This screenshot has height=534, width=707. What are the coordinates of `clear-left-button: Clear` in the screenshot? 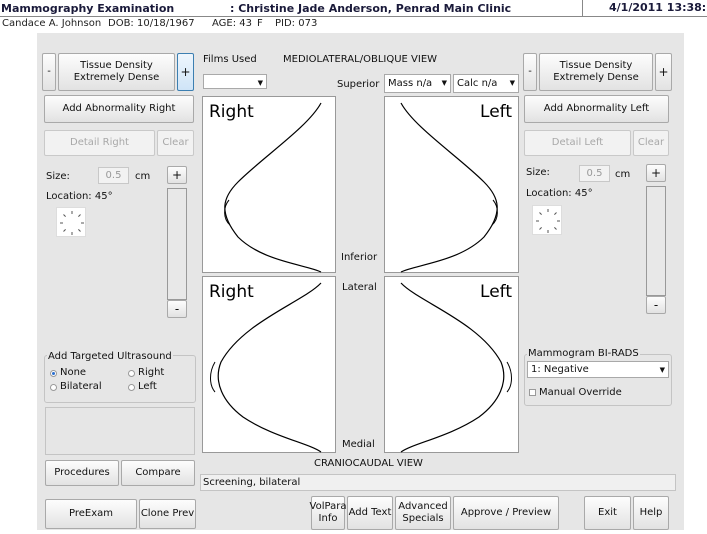 It's located at (651, 143).